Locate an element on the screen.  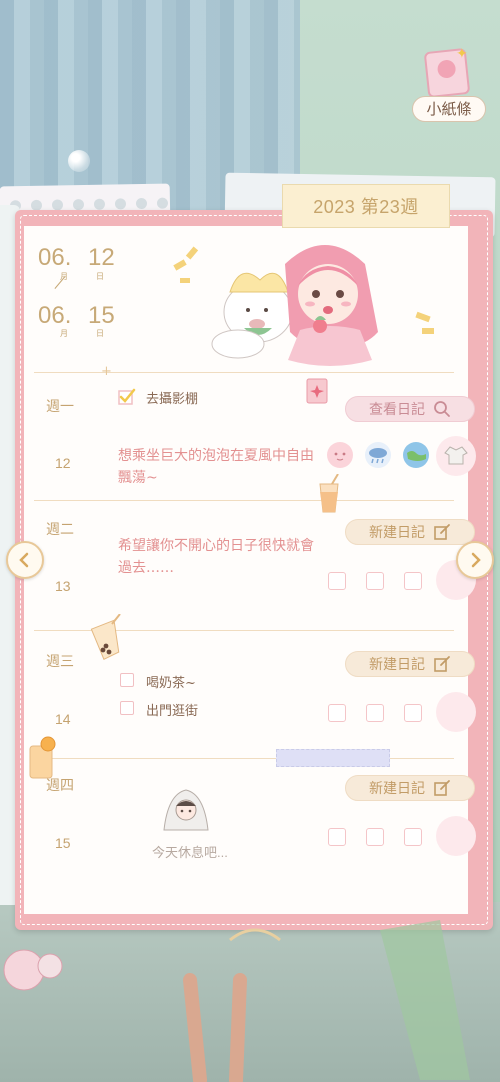
prev-week-button is located at coordinates (25, 560).